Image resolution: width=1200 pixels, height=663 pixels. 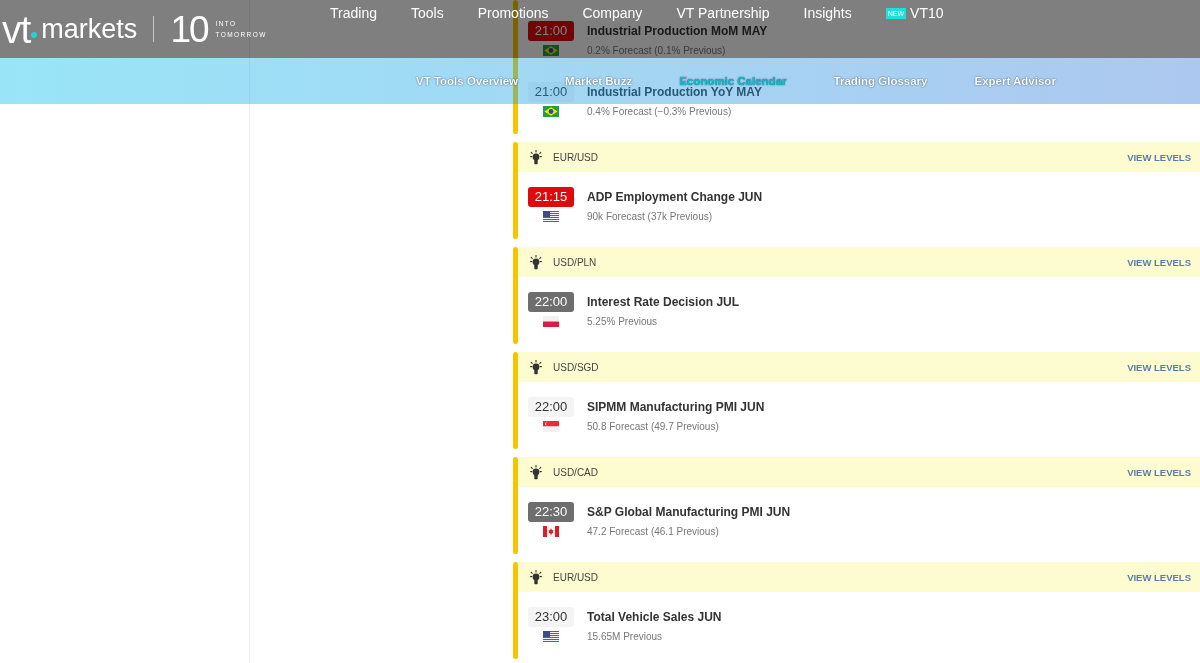 What do you see at coordinates (659, 112) in the screenshot?
I see `event-detail: 0.4% Forecast (−0.3% Previous)` at bounding box center [659, 112].